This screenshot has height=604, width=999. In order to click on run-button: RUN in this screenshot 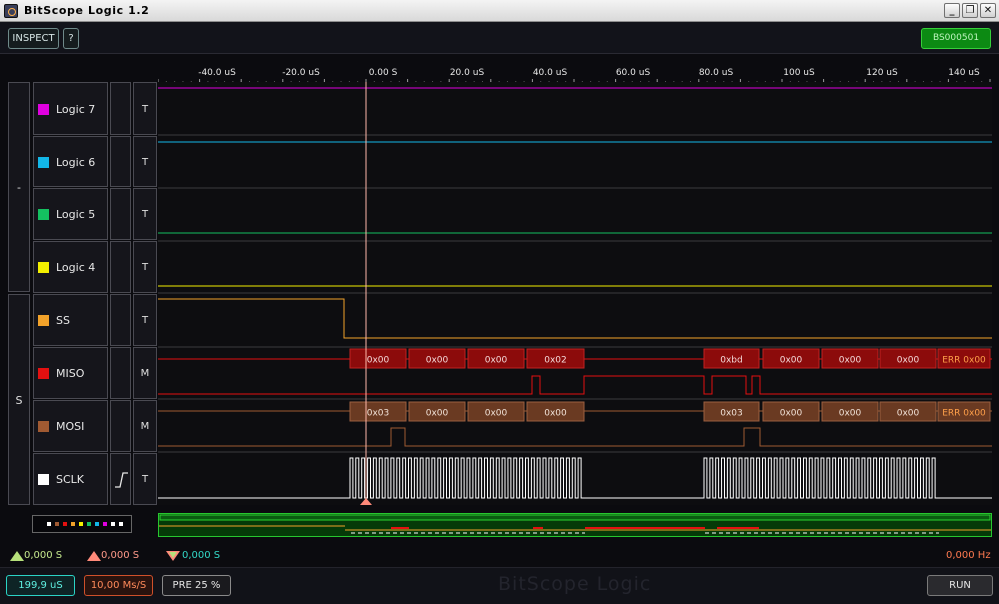, I will do `click(960, 585)`.